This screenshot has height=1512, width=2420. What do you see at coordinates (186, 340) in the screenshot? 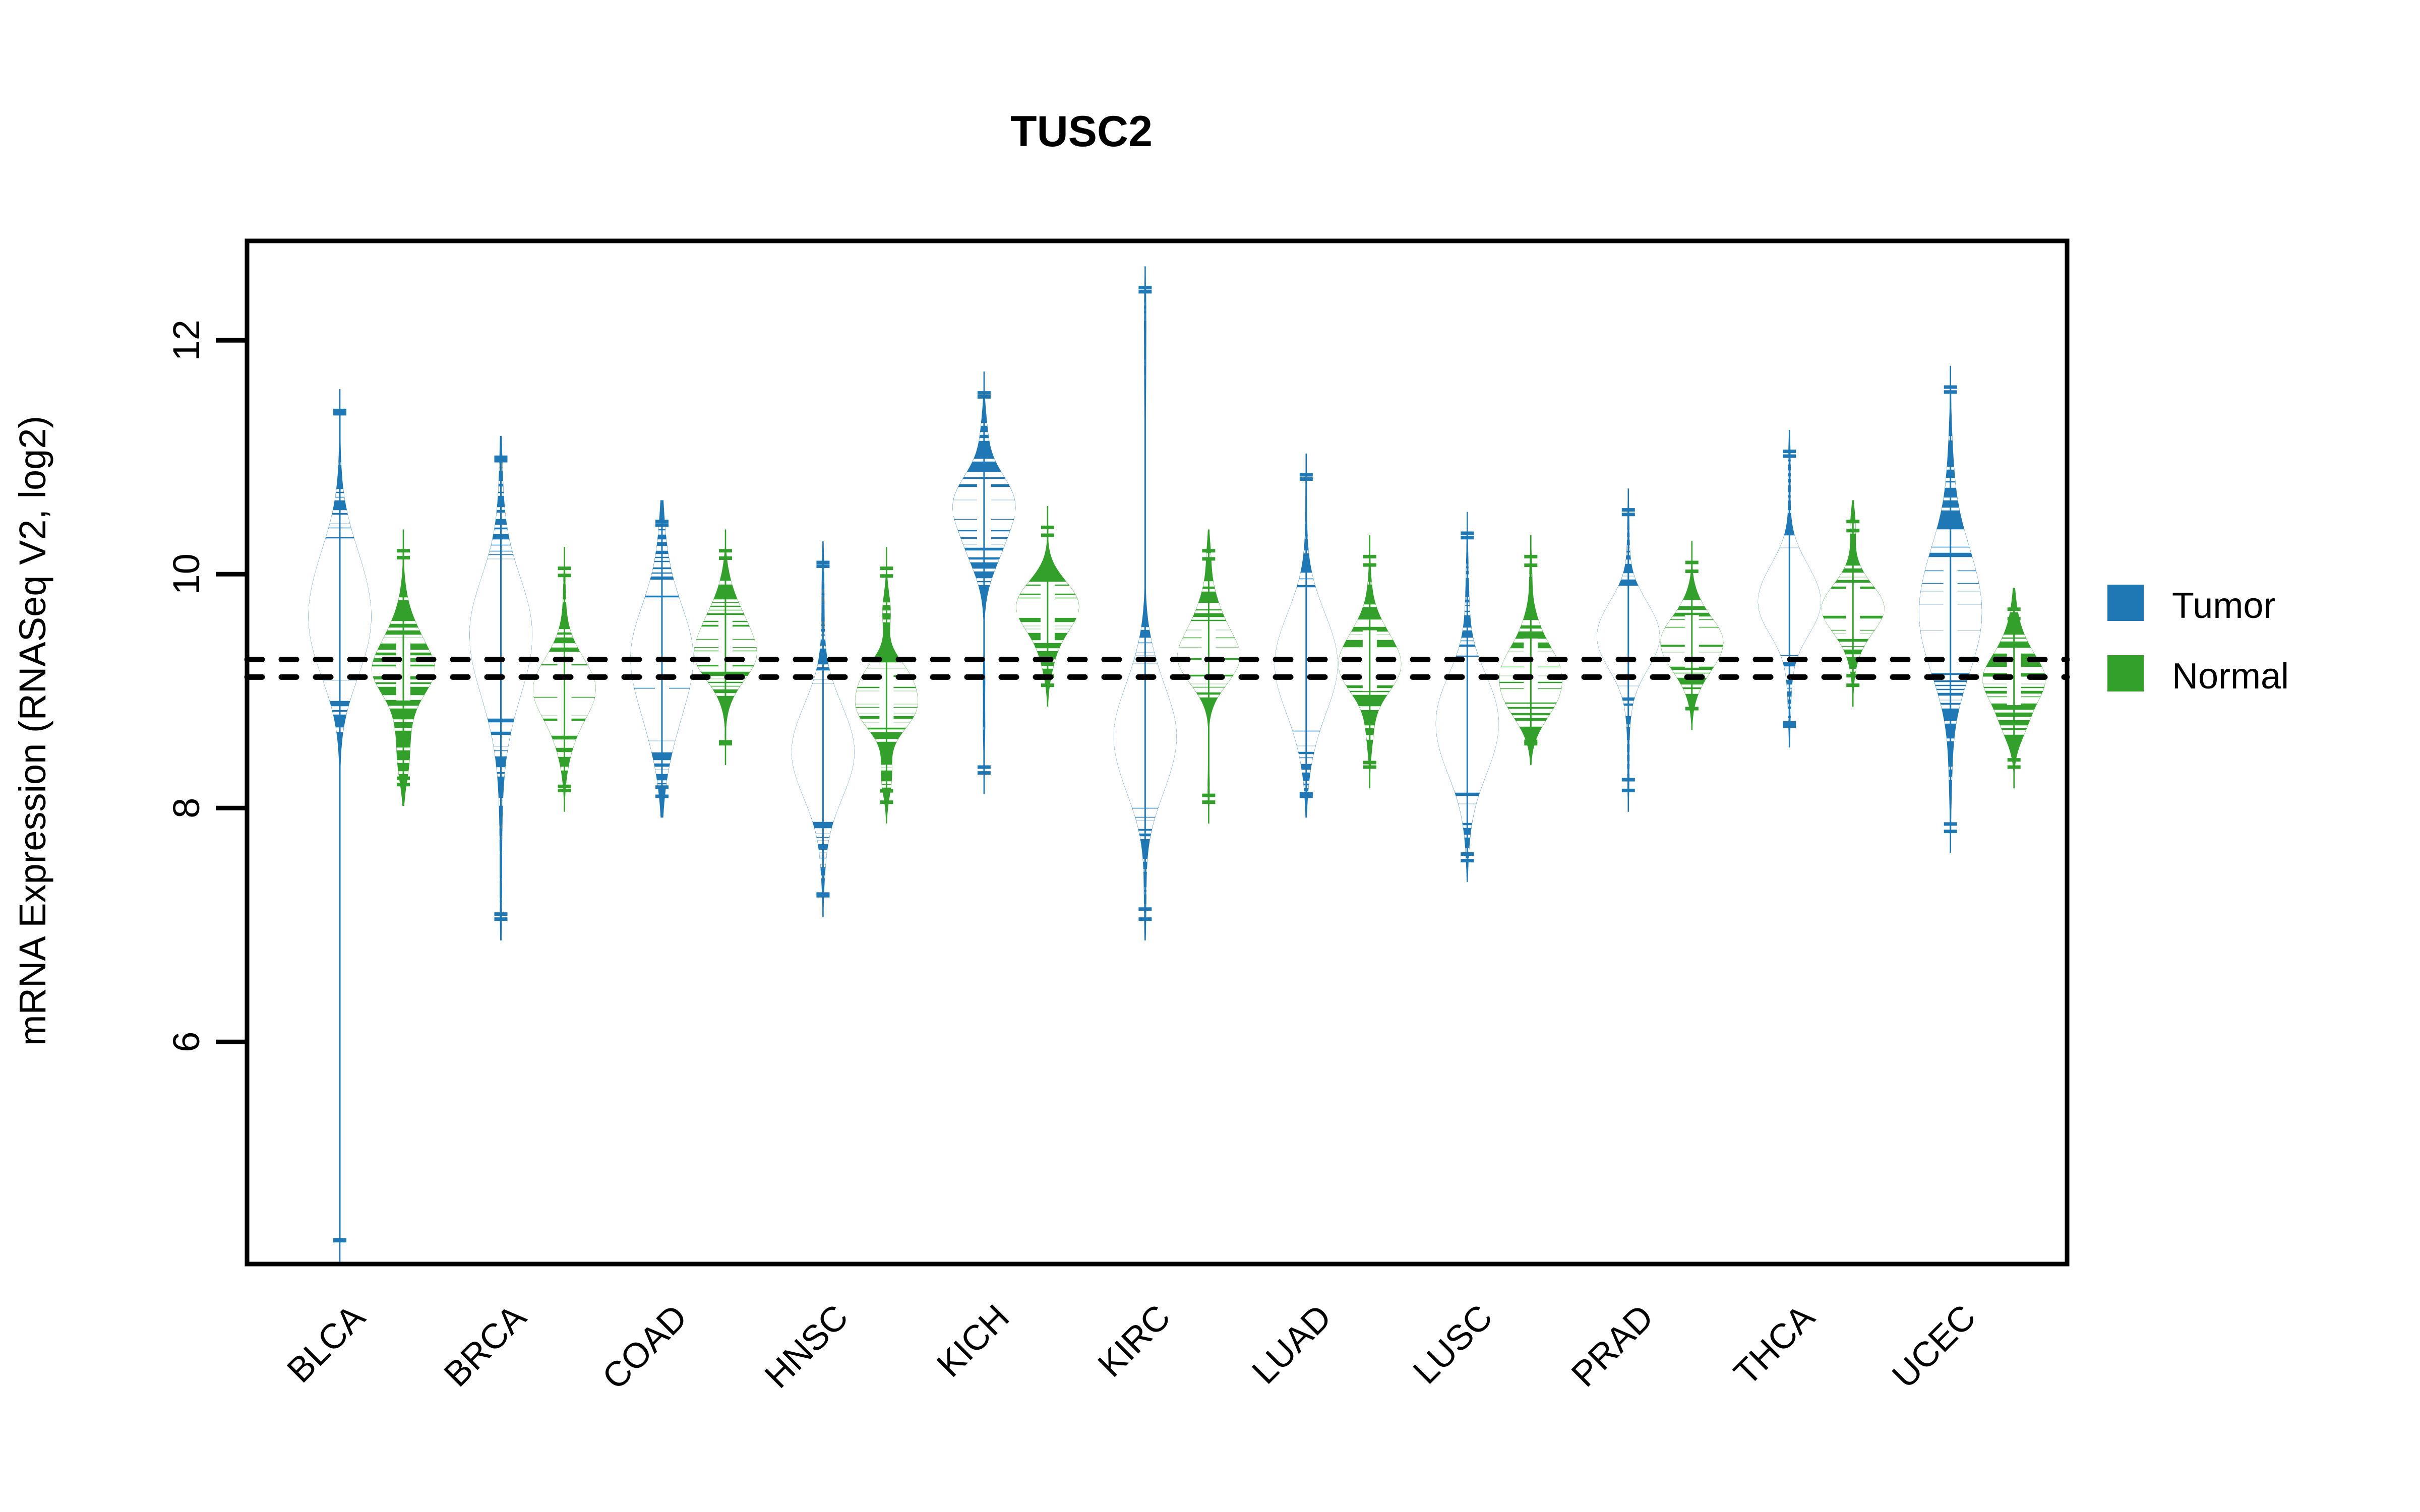
I see `y-tick-label: 12` at bounding box center [186, 340].